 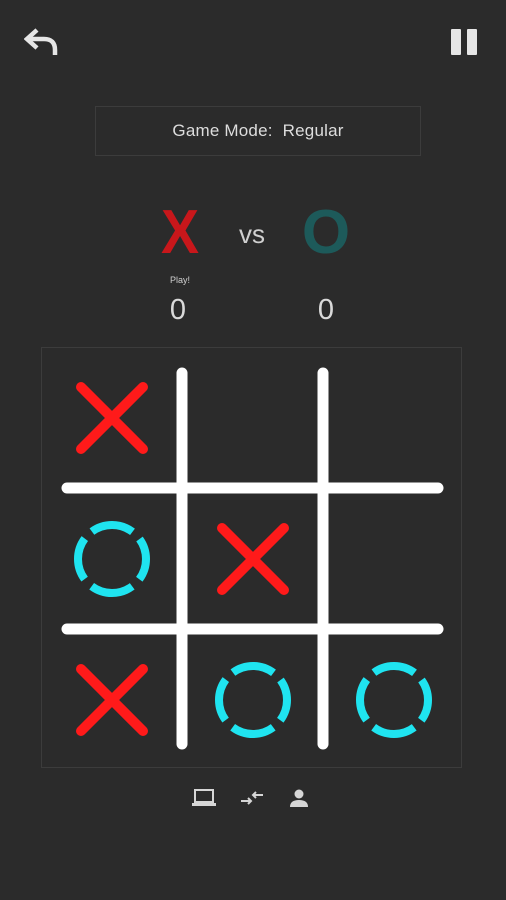 I want to click on computer-icon, so click(x=204, y=797).